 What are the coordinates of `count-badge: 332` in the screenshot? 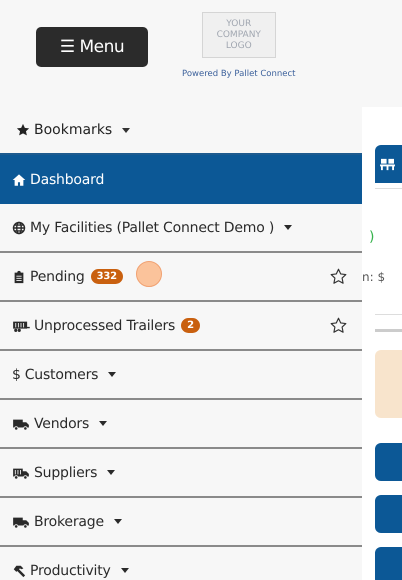 It's located at (106, 276).